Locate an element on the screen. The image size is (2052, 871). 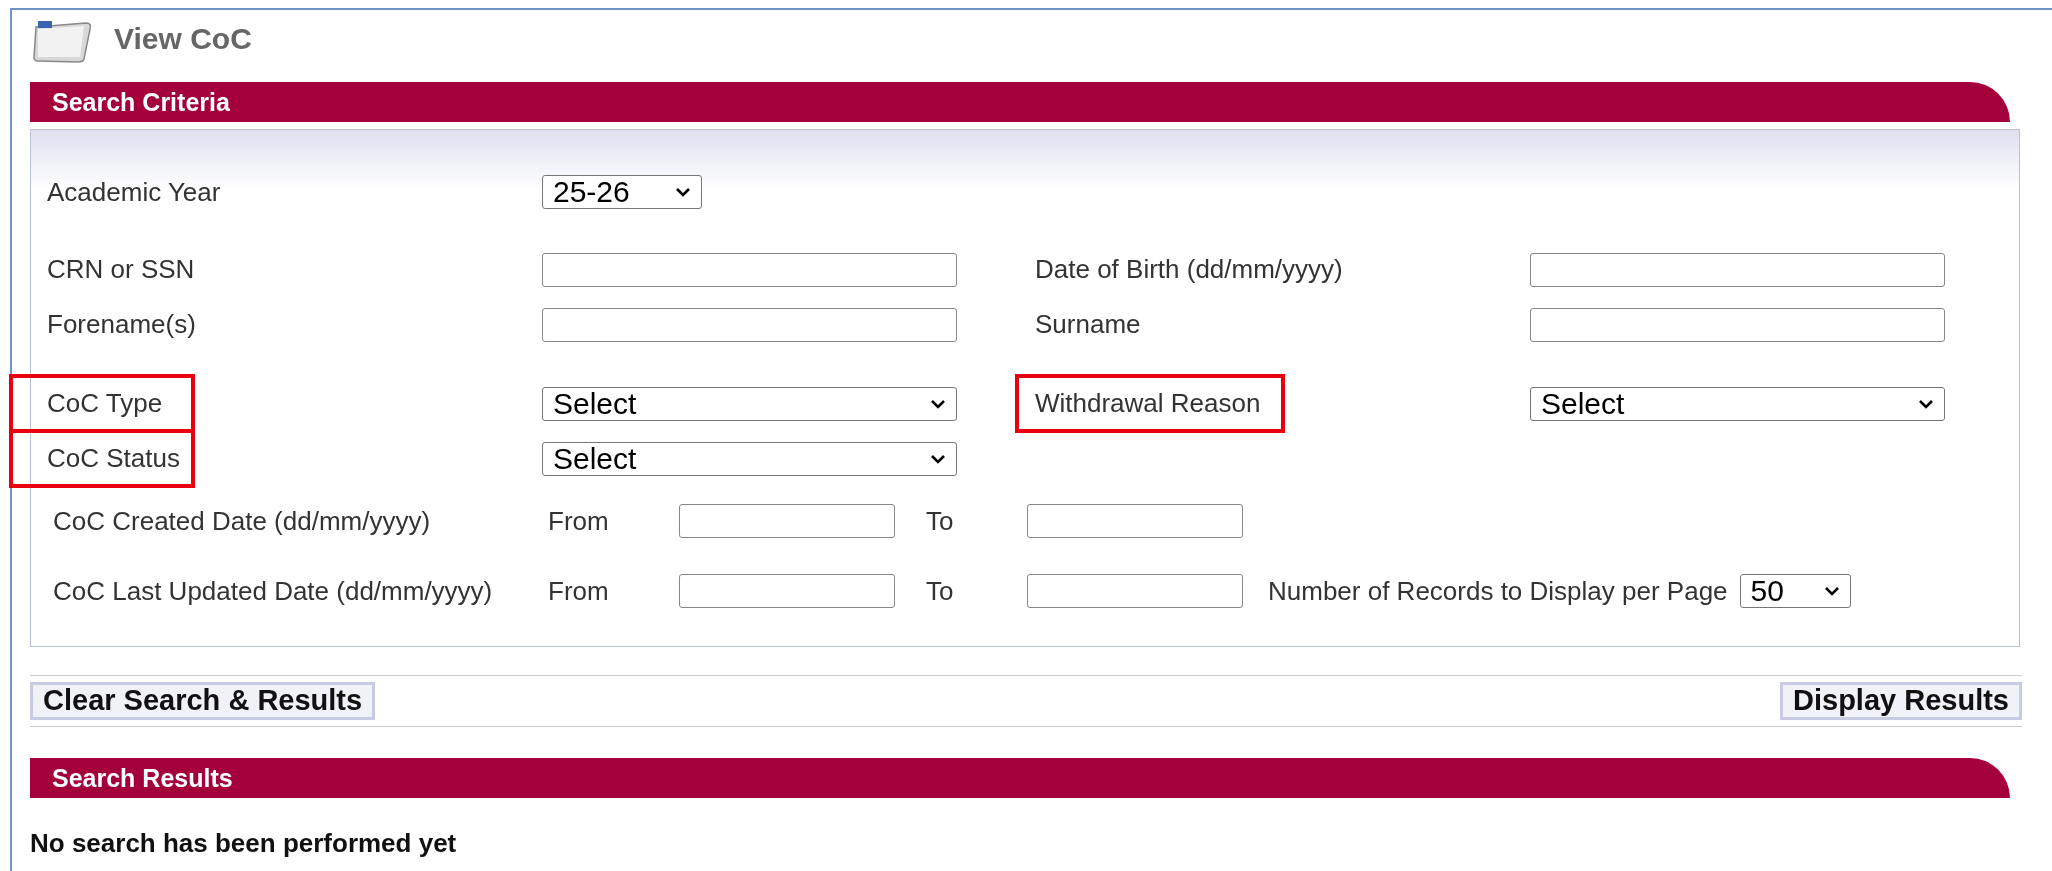
field-label: CRN or SSN is located at coordinates (121, 269).